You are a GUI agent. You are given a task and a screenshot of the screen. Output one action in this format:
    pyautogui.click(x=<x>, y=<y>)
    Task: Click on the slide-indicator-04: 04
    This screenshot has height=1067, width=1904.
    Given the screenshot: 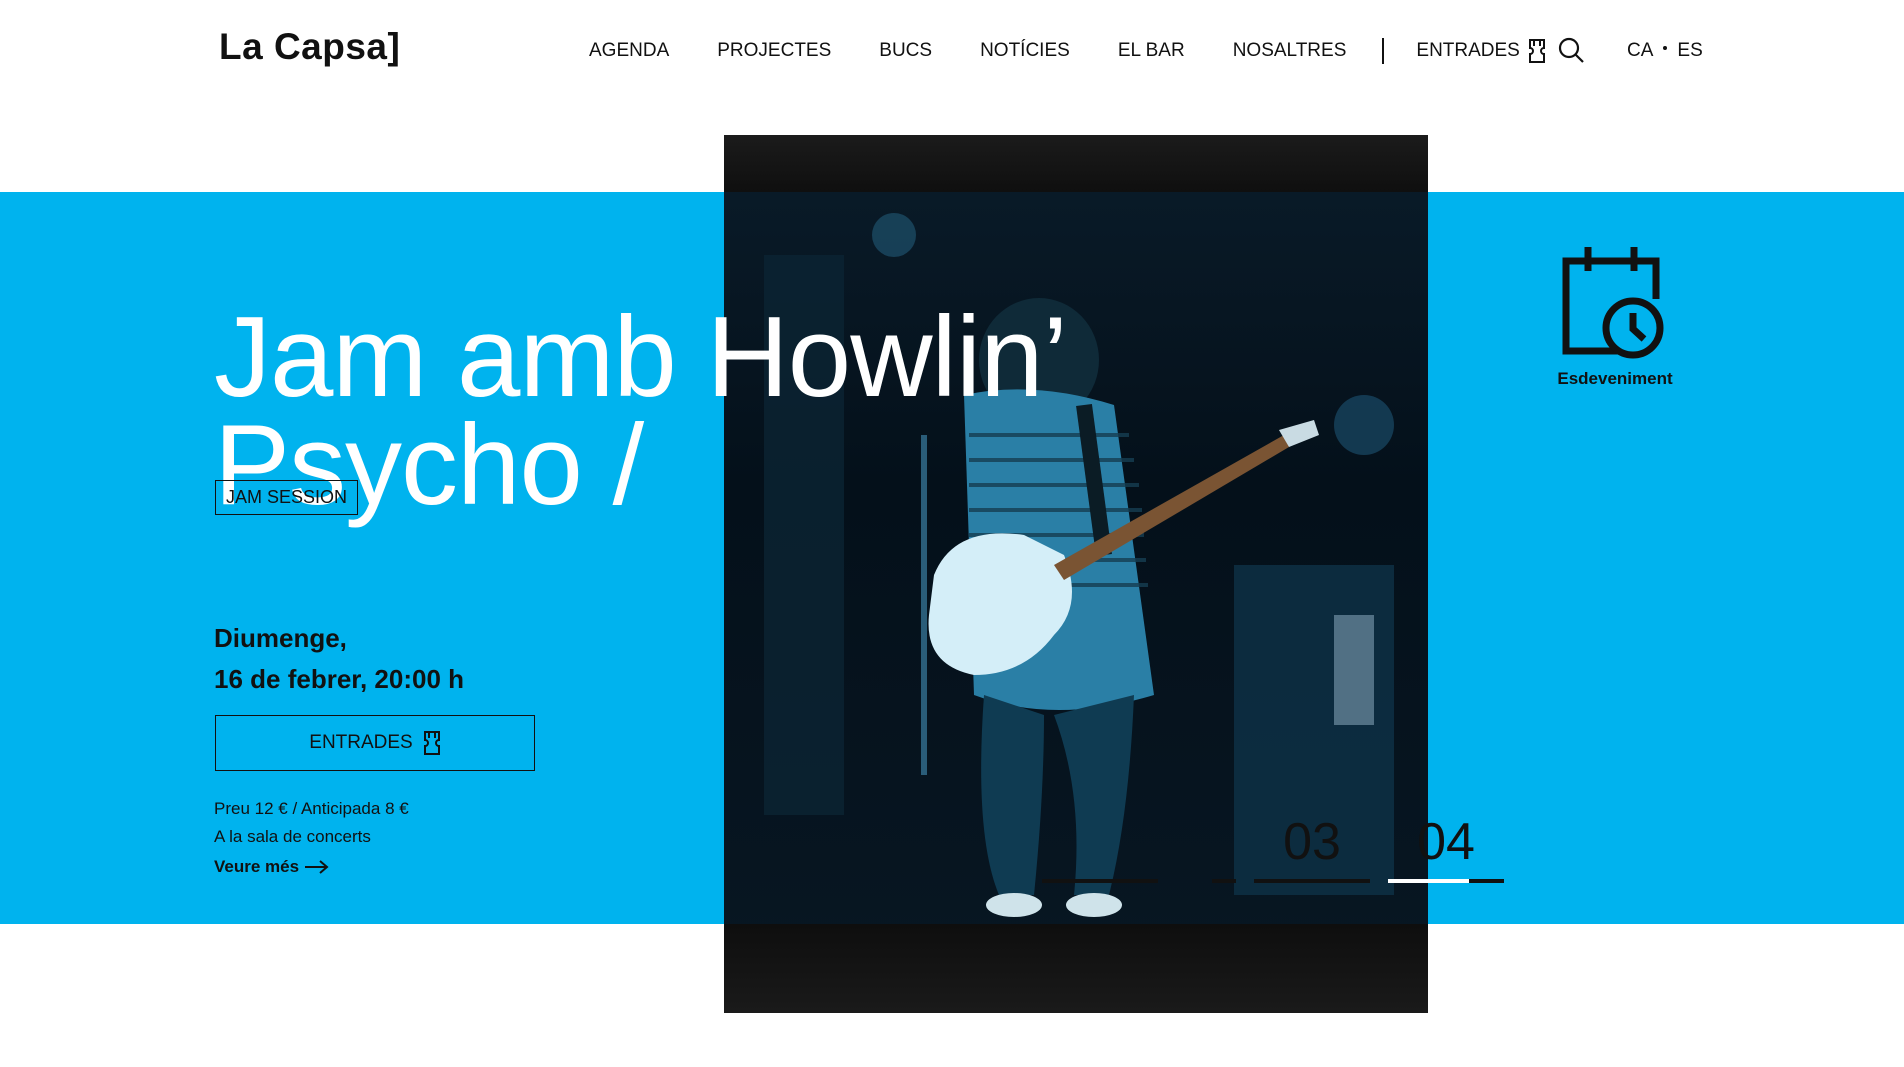 What is the action you would take?
    pyautogui.click(x=1446, y=847)
    